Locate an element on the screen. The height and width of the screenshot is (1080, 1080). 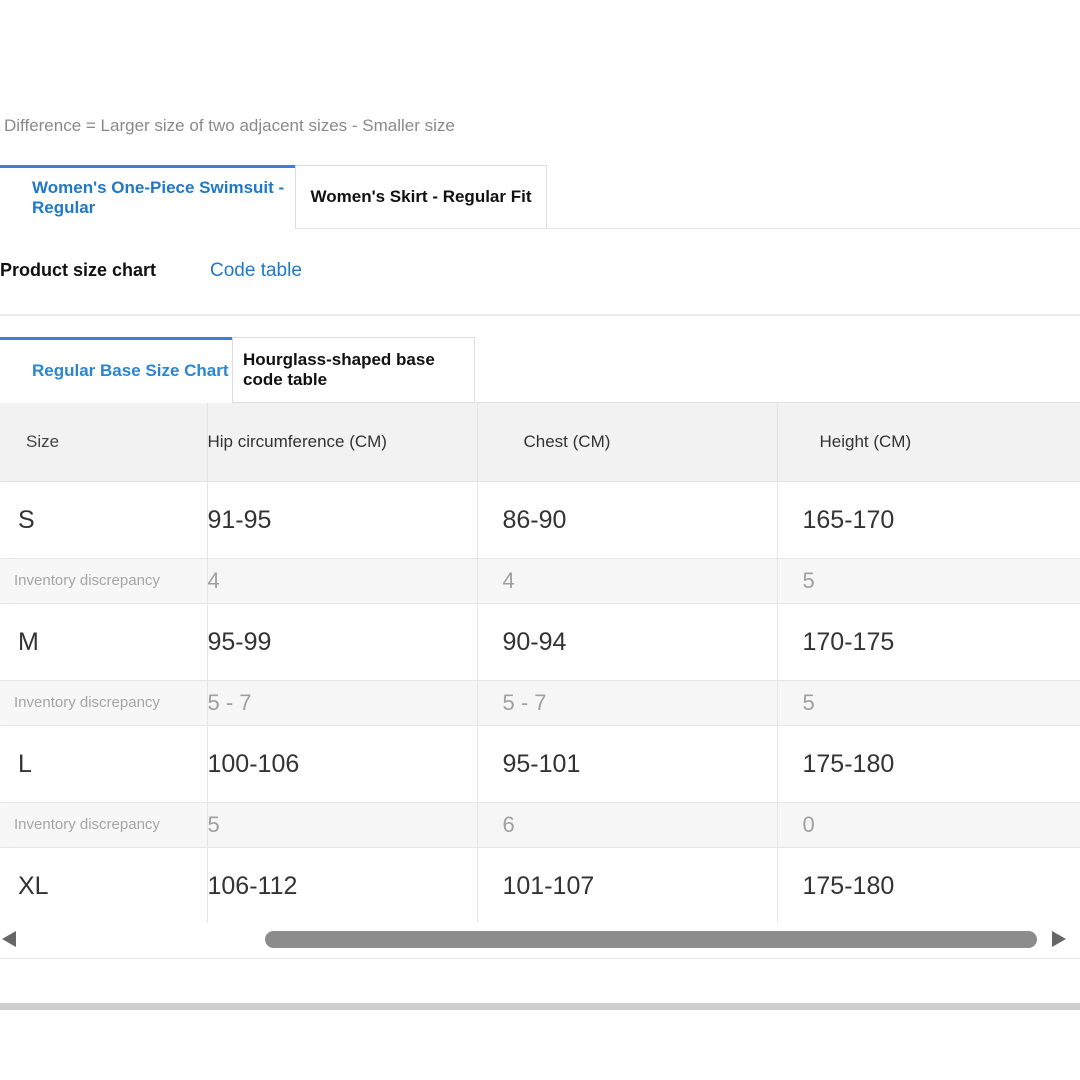
horizontal-scrollbar is located at coordinates (540, 940).